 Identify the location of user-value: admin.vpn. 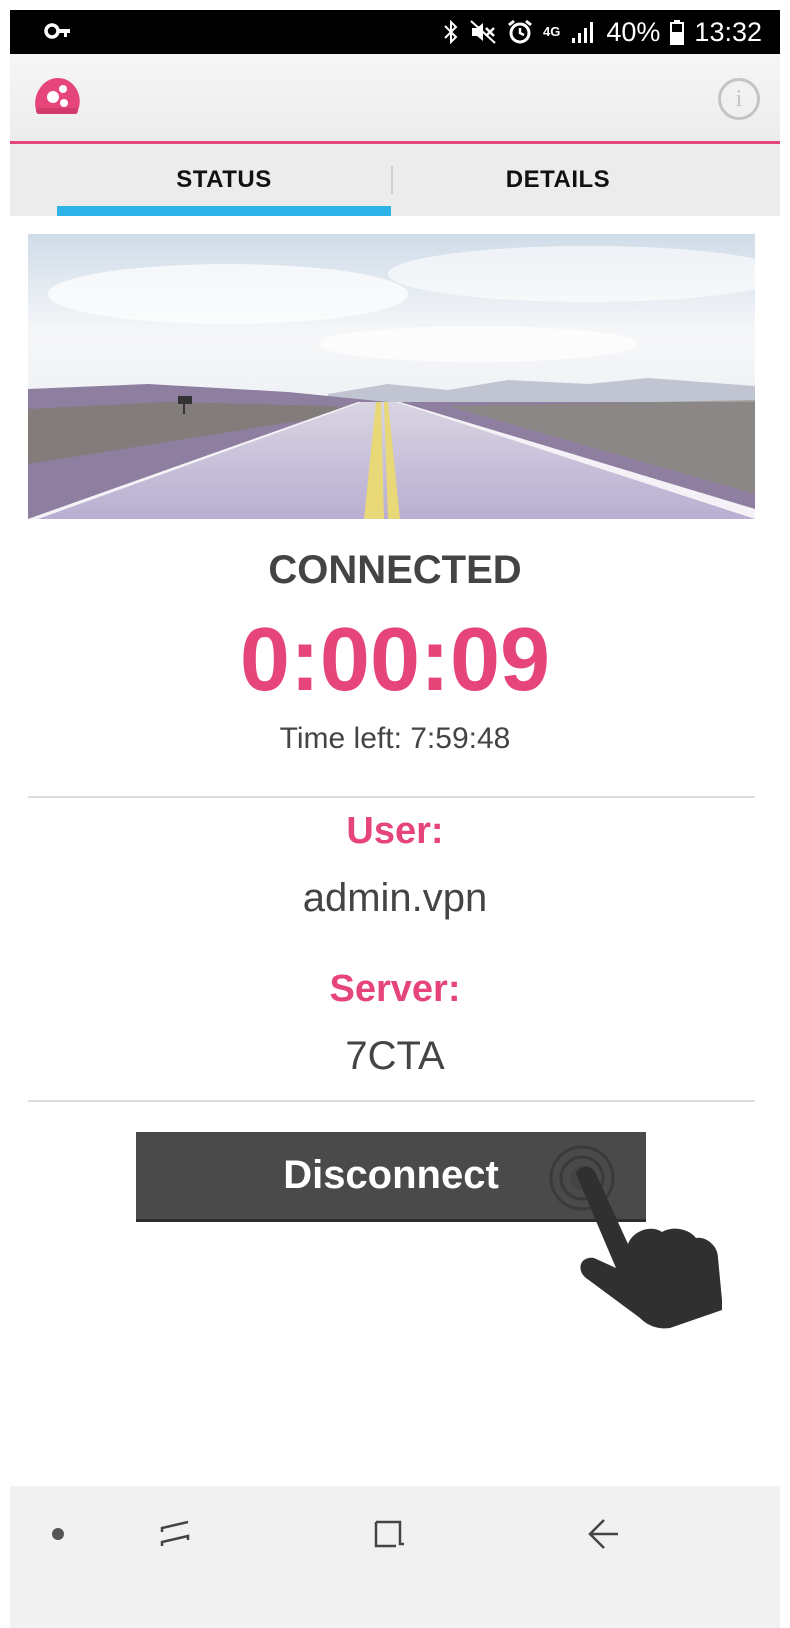
(395, 898).